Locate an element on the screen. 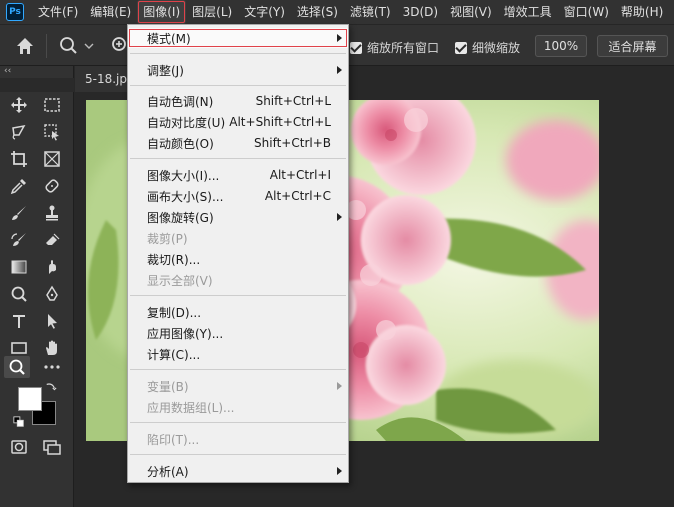 The width and height of the screenshot is (674, 507). marquee-icon is located at coordinates (52, 105).